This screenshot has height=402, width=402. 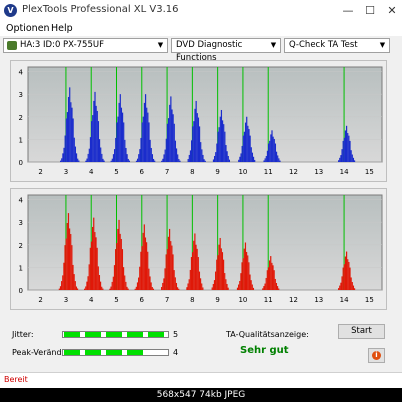 I want to click on maximize-button: ☐, so click(x=370, y=11).